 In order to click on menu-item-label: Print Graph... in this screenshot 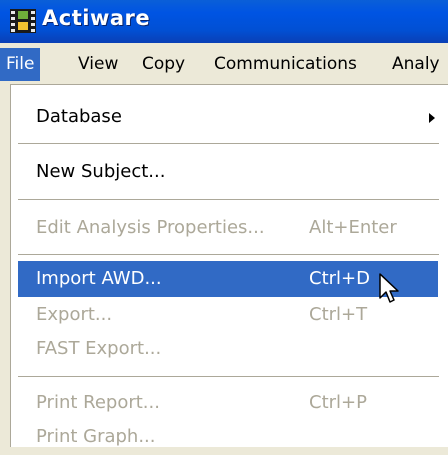, I will do `click(96, 436)`.